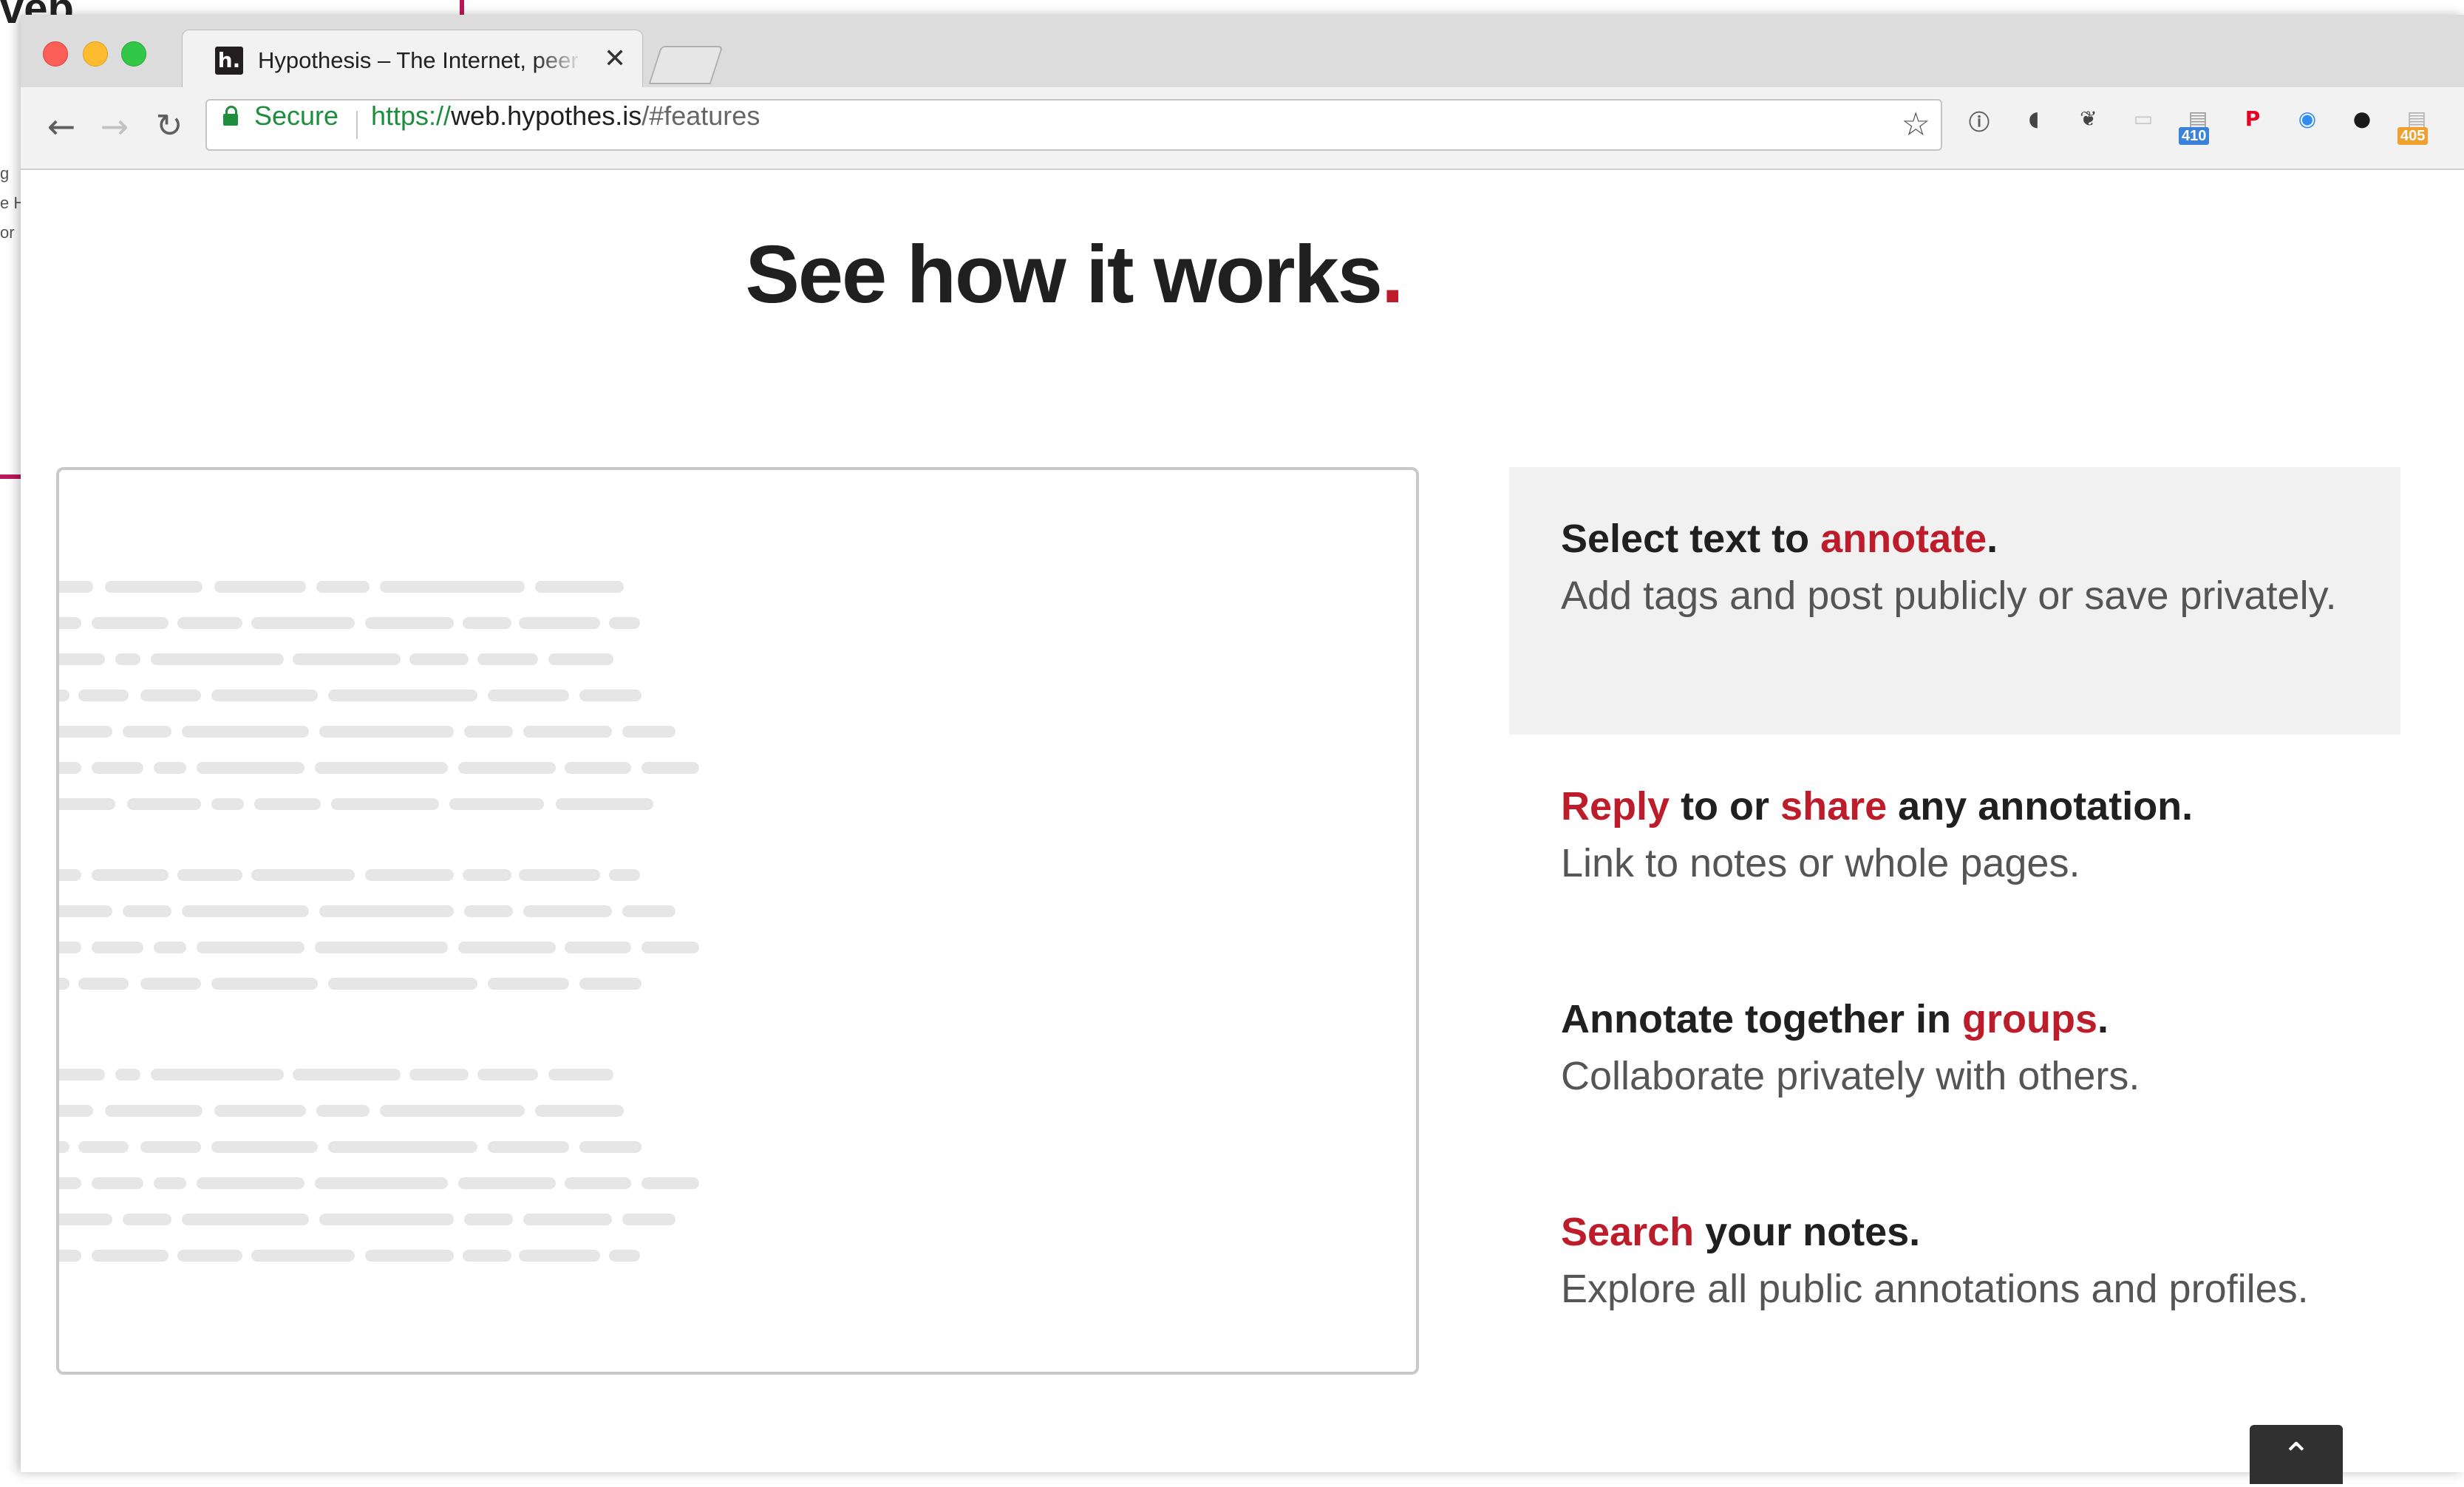 This screenshot has height=1487, width=2464. I want to click on back-arrow-icon: ←, so click(61, 127).